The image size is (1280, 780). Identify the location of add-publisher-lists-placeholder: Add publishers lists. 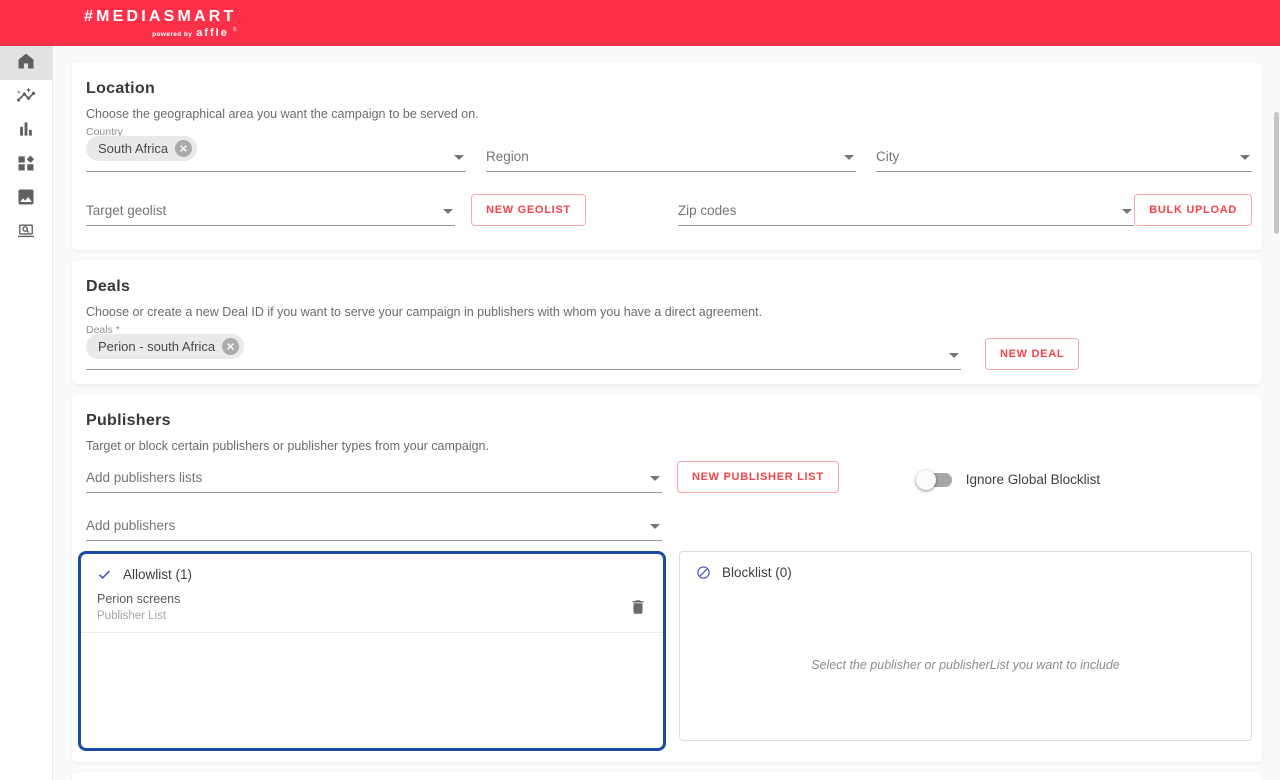
(144, 478).